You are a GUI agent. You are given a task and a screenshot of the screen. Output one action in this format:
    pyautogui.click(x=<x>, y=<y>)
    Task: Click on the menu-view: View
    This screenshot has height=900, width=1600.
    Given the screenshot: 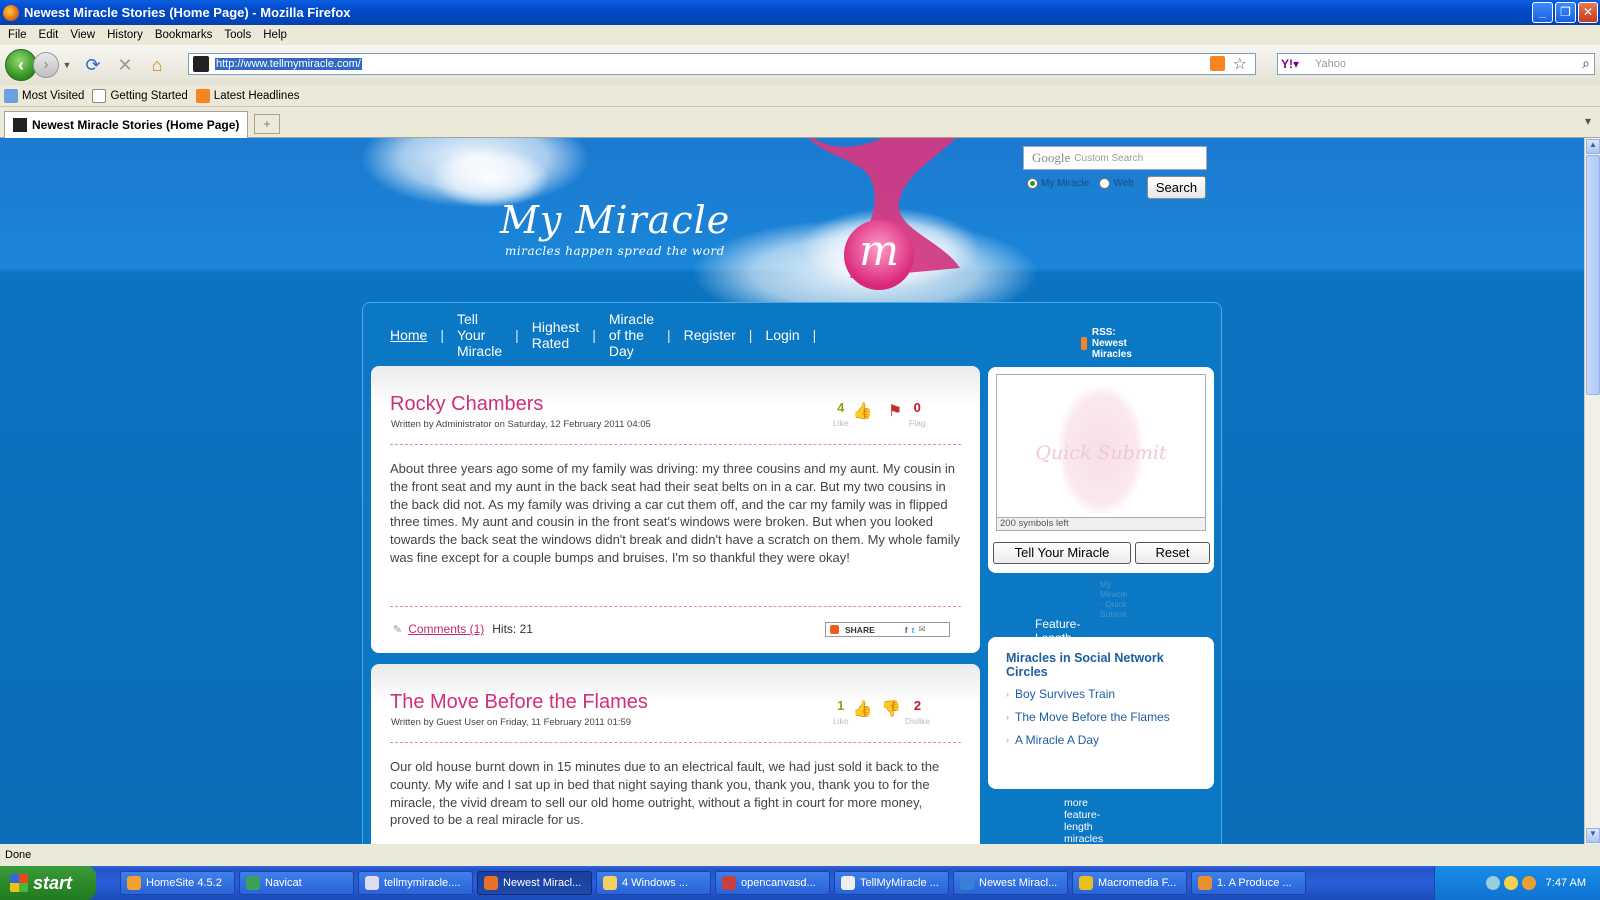 What is the action you would take?
    pyautogui.click(x=82, y=35)
    